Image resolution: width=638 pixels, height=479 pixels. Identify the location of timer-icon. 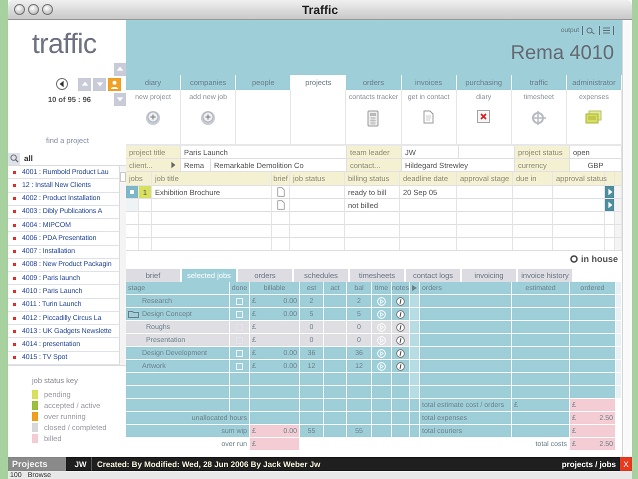
(538, 118).